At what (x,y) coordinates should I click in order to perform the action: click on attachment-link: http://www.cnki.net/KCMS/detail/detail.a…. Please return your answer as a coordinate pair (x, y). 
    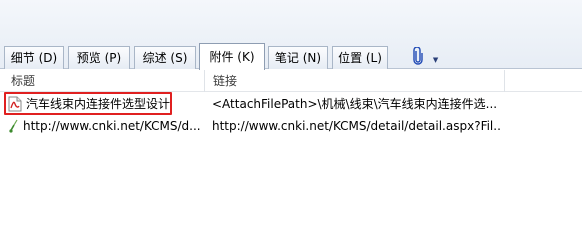
    Looking at the image, I should click on (357, 126).